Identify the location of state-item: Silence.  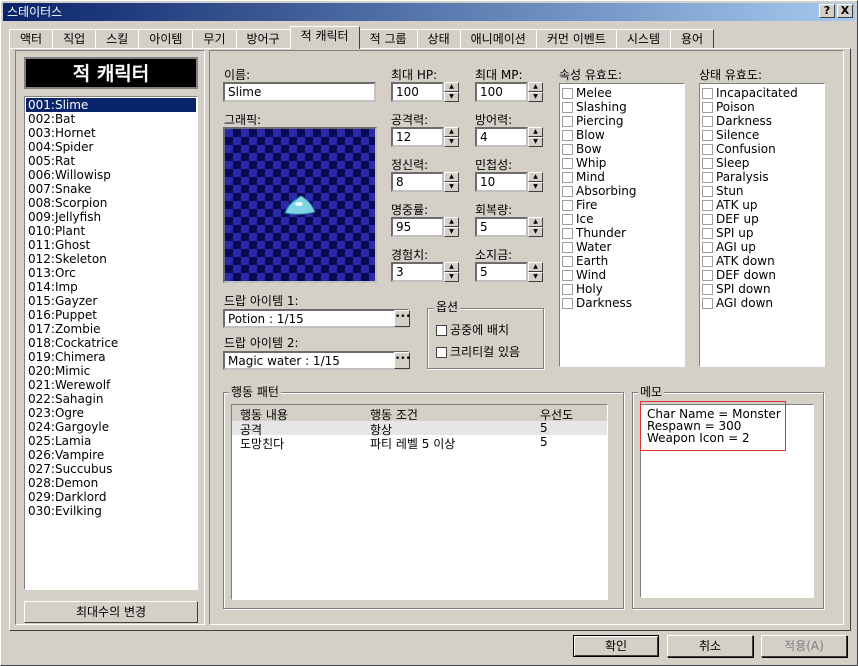
(762, 135).